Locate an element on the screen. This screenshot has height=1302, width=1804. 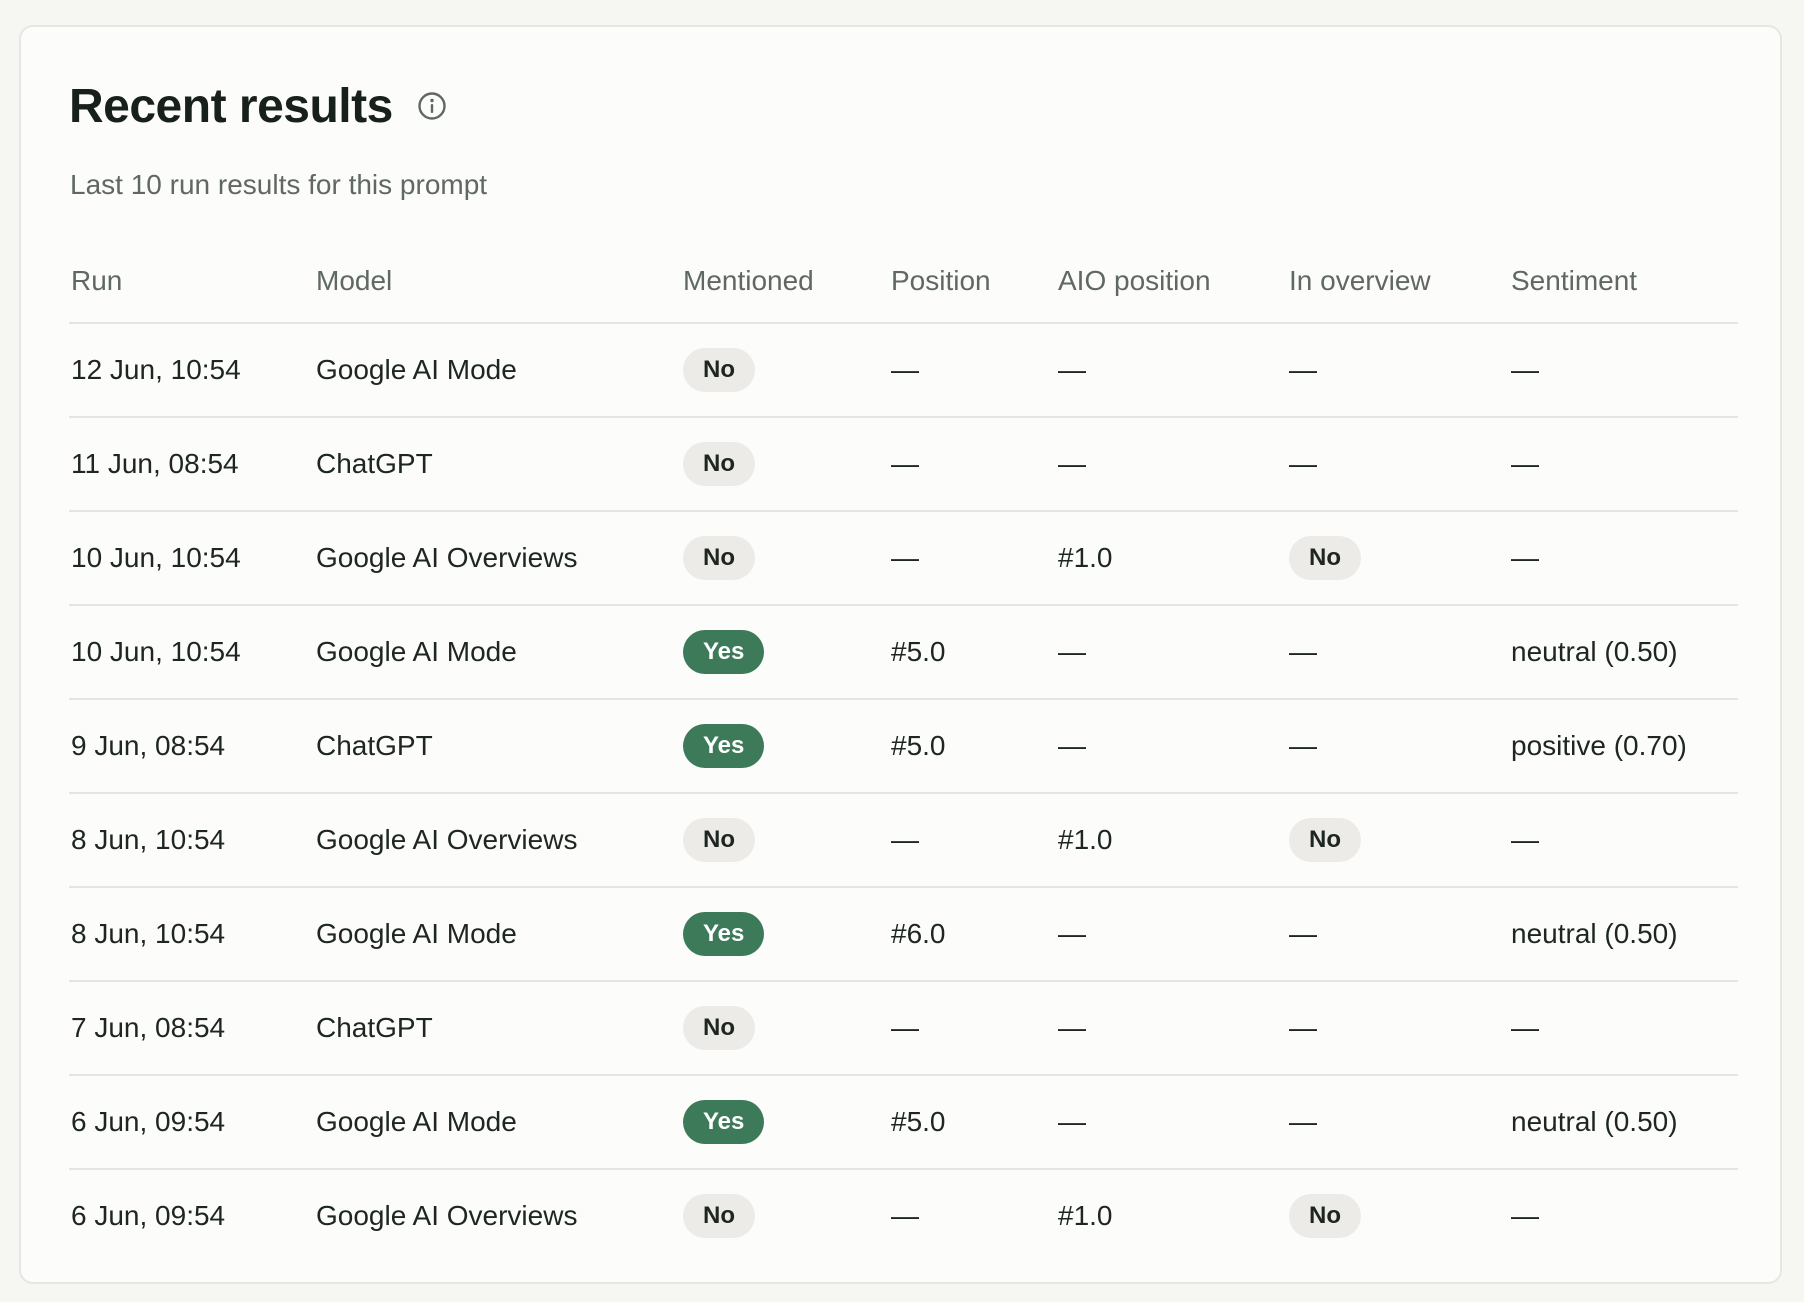
info-icon is located at coordinates (432, 106).